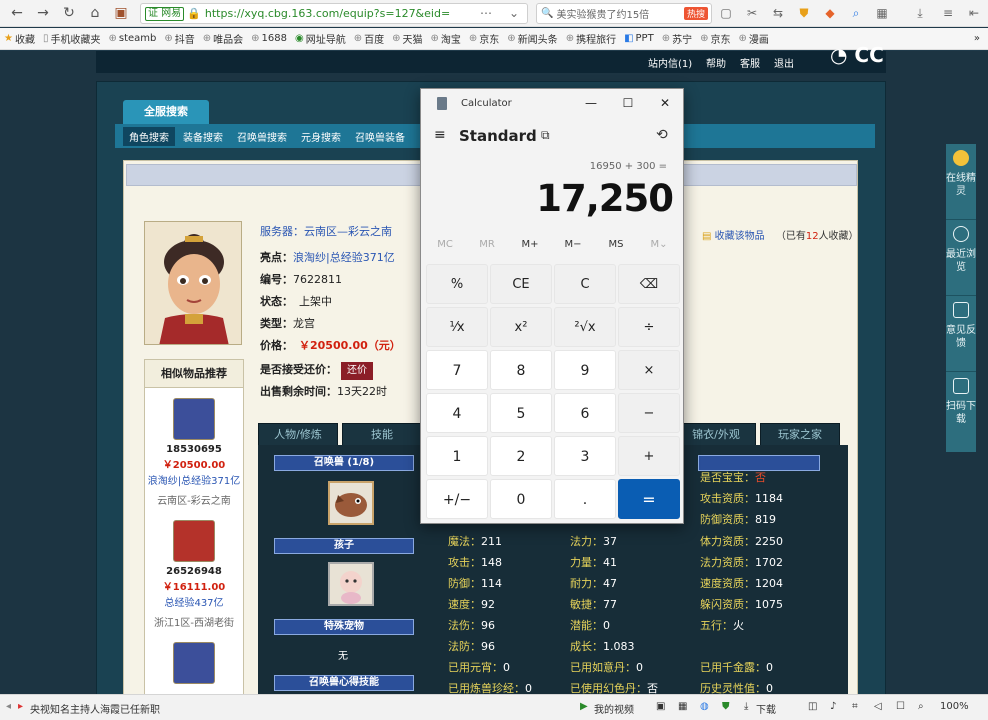  What do you see at coordinates (166, 112) in the screenshot?
I see `tab-full-search: 全服搜索` at bounding box center [166, 112].